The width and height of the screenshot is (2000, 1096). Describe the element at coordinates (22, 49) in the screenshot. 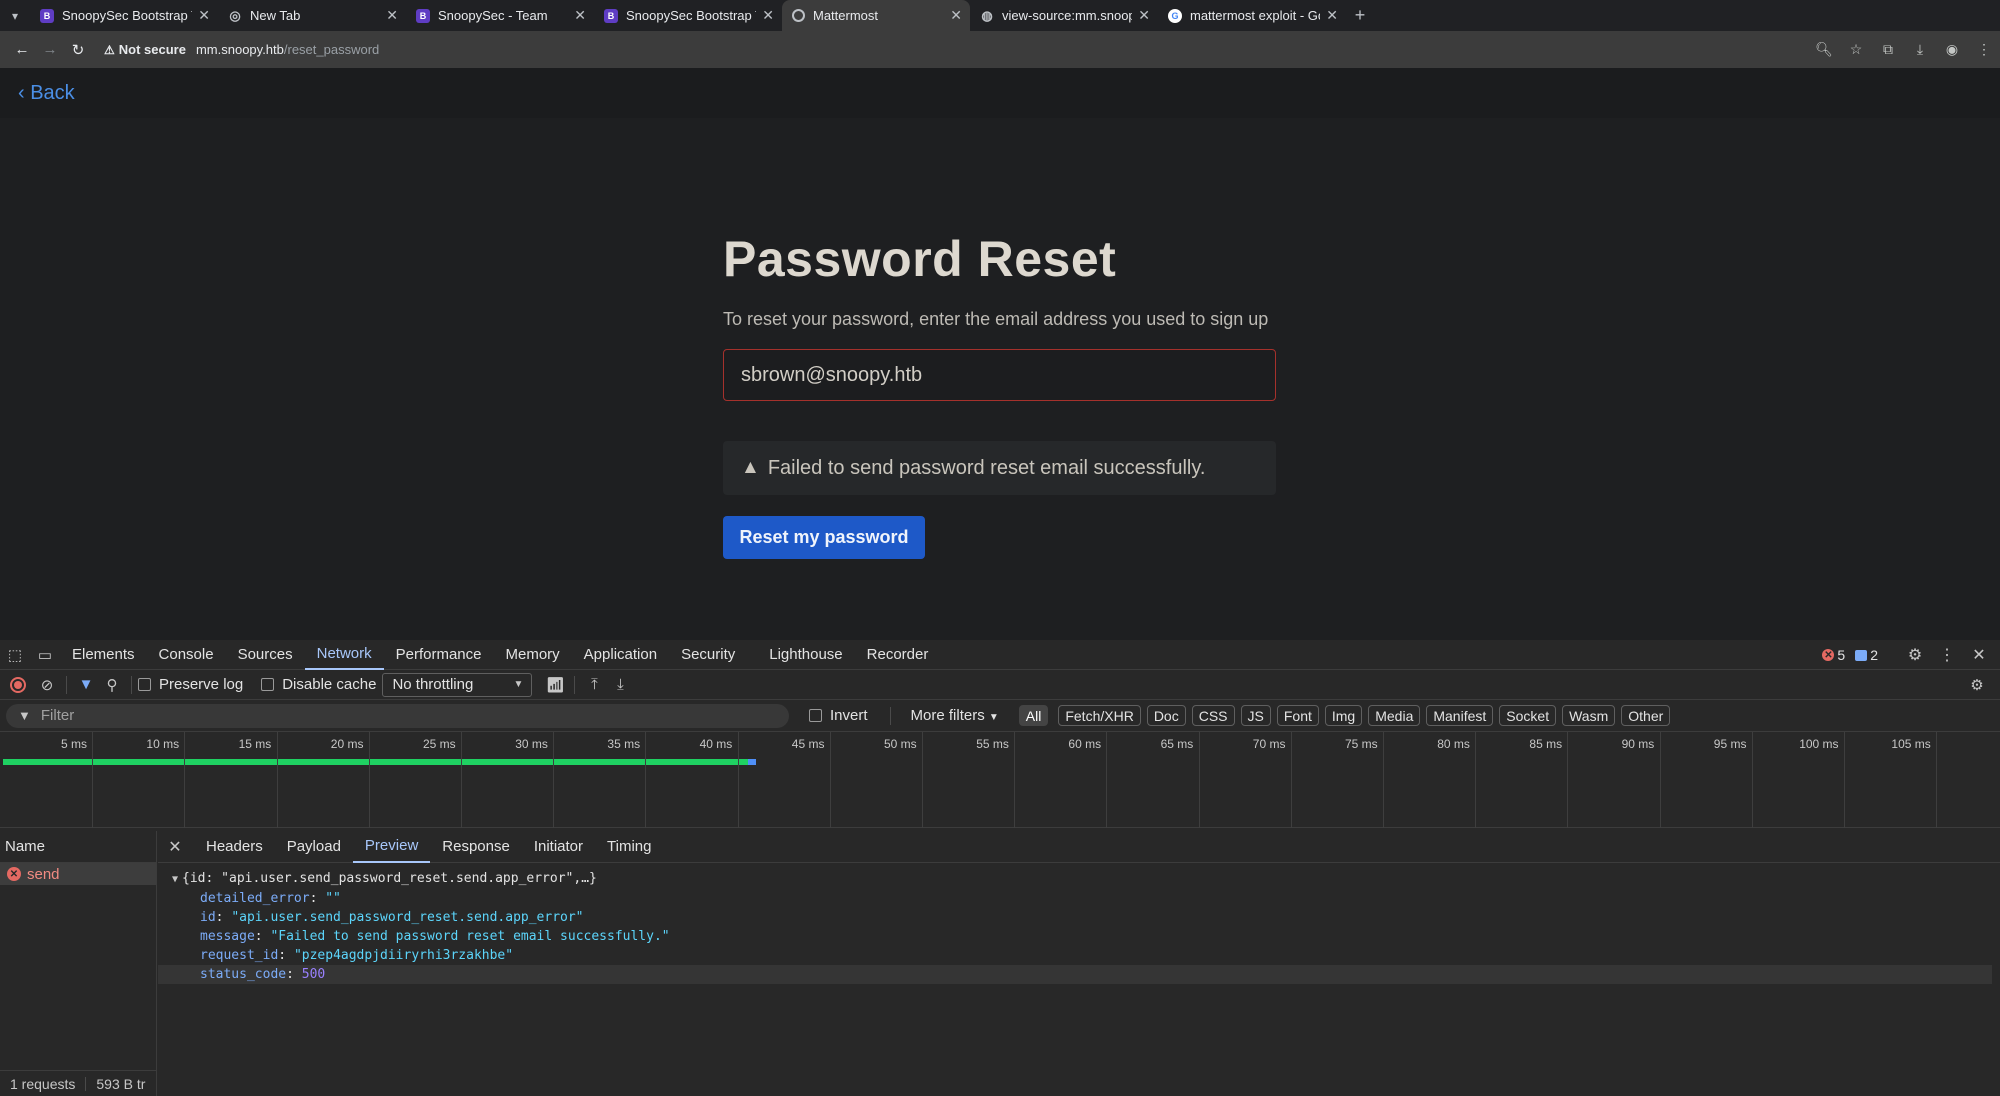

I see `back-arrow-icon: ←` at that location.